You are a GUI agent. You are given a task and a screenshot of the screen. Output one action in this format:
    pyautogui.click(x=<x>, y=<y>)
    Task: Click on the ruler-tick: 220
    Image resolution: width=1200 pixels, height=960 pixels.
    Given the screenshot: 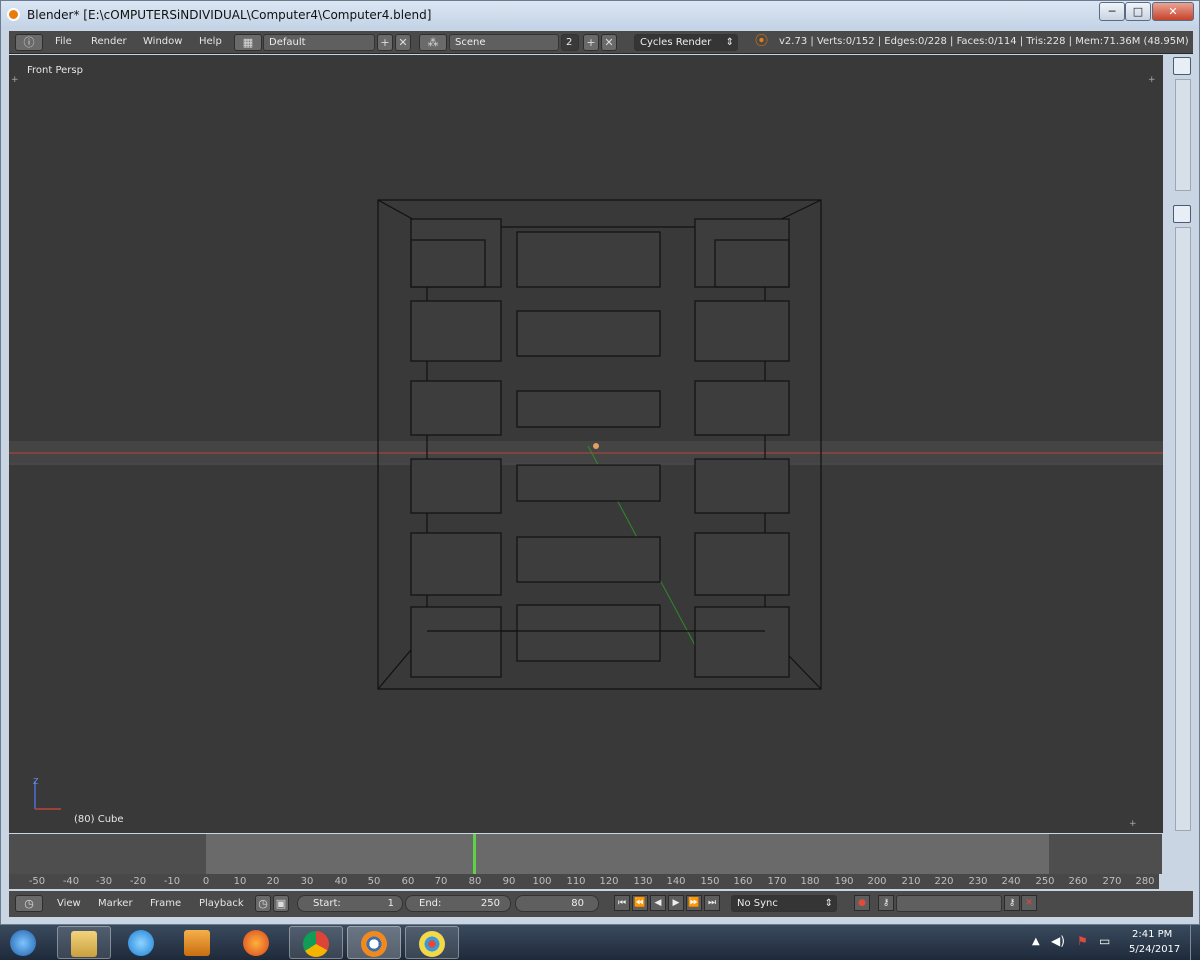 What is the action you would take?
    pyautogui.click(x=944, y=881)
    